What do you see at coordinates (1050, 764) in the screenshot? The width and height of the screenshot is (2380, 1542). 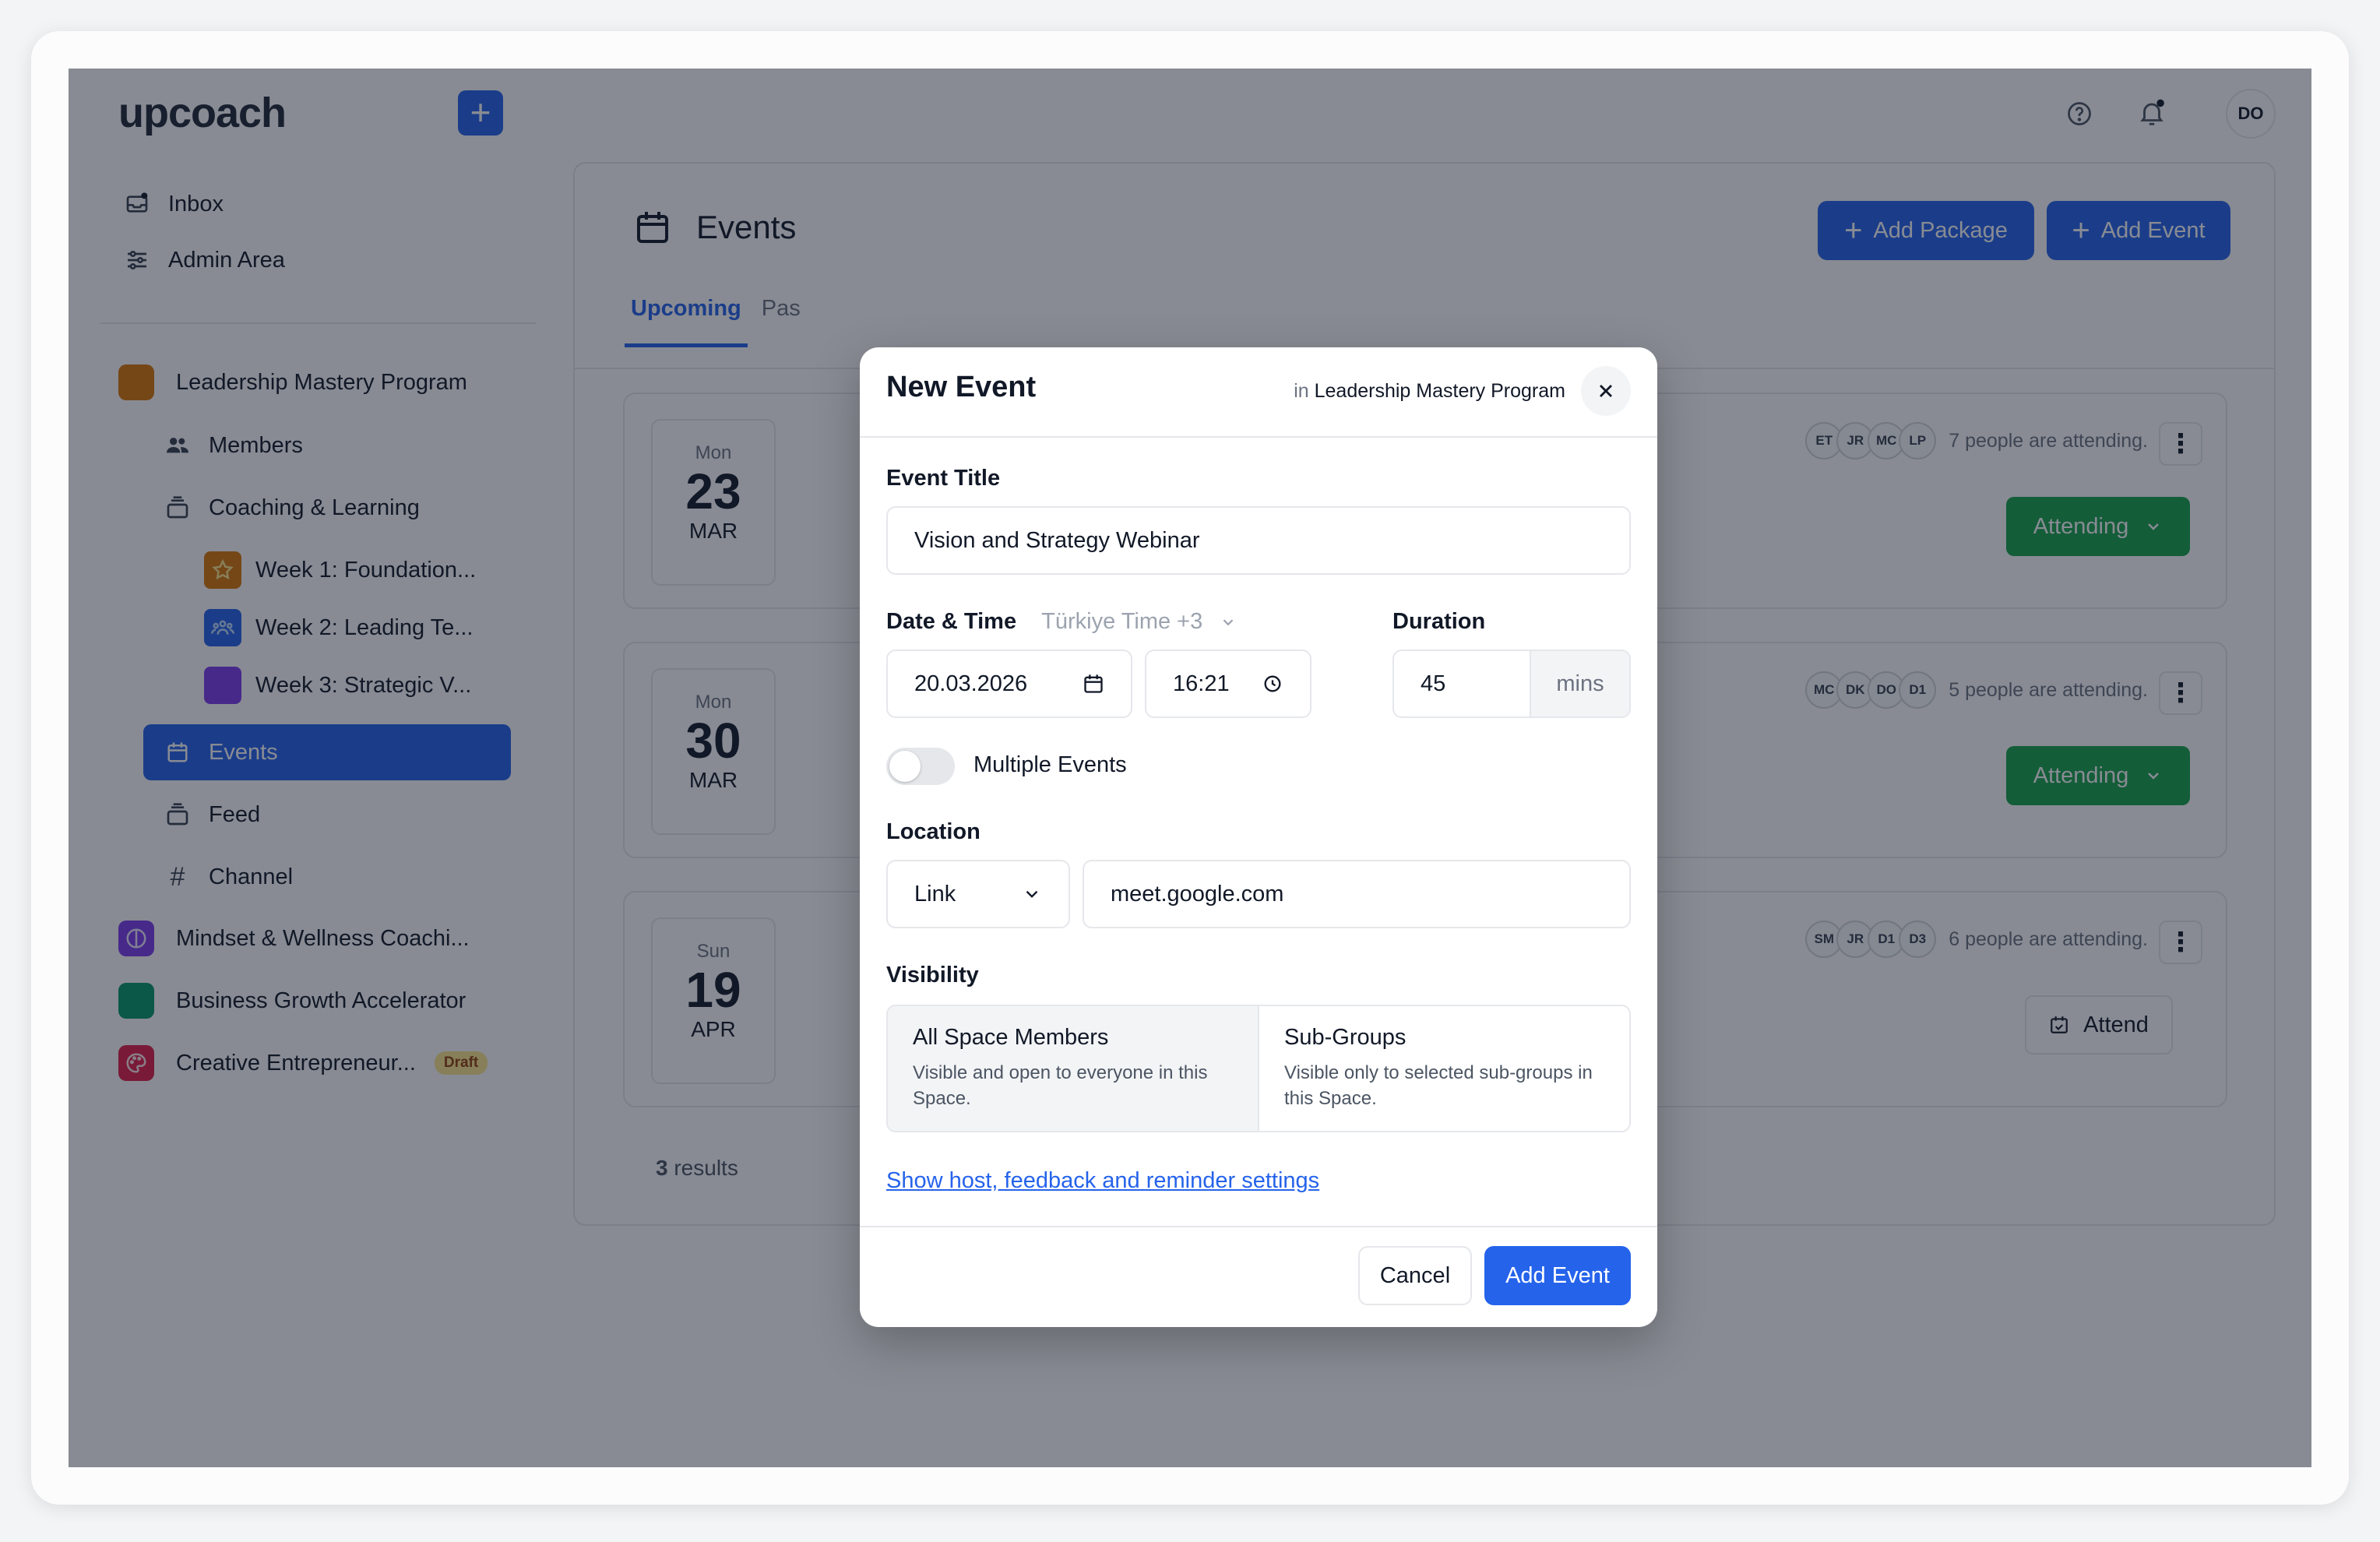 I see `multiple-events-label: Multiple Events` at bounding box center [1050, 764].